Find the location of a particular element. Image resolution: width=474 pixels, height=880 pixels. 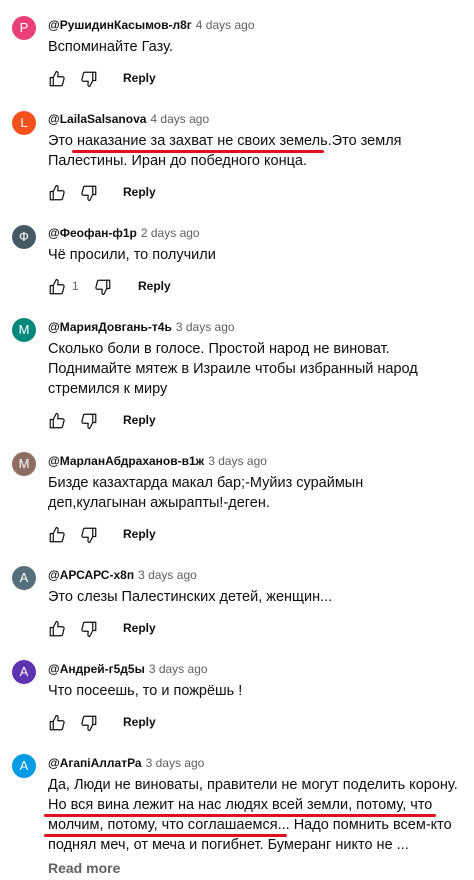

comment-header: @LailaSalsanova 4 days ago is located at coordinates (128, 119).